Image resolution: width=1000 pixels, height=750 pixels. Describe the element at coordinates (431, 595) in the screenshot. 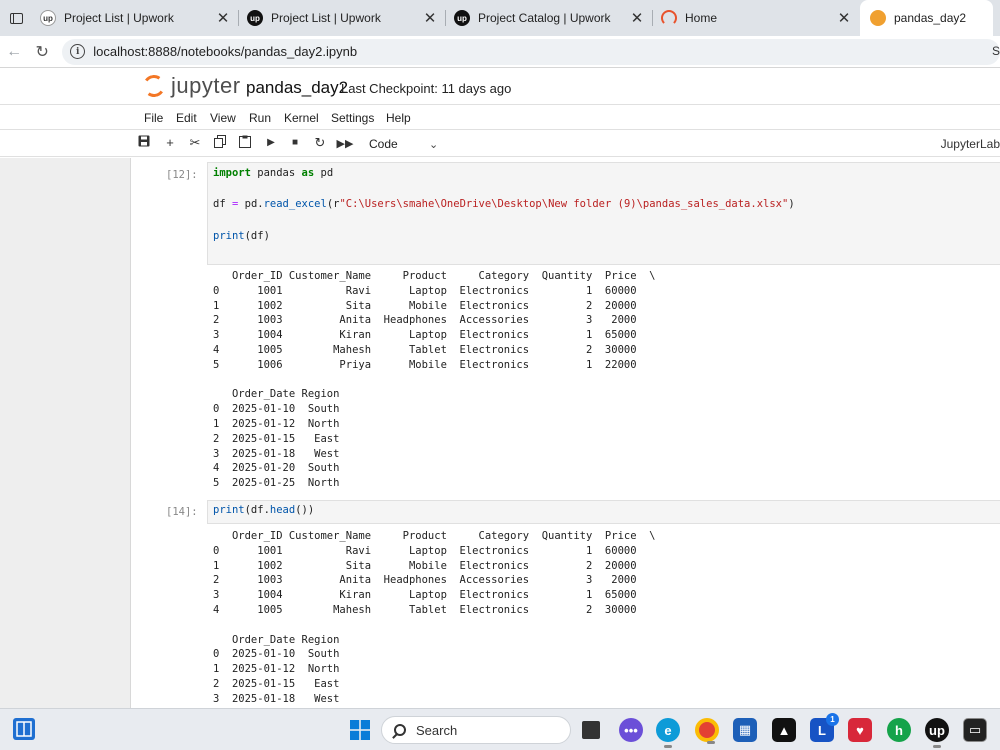

I see `output-line: 3 1004 Kiran Laptop Electronics 1 65000` at that location.